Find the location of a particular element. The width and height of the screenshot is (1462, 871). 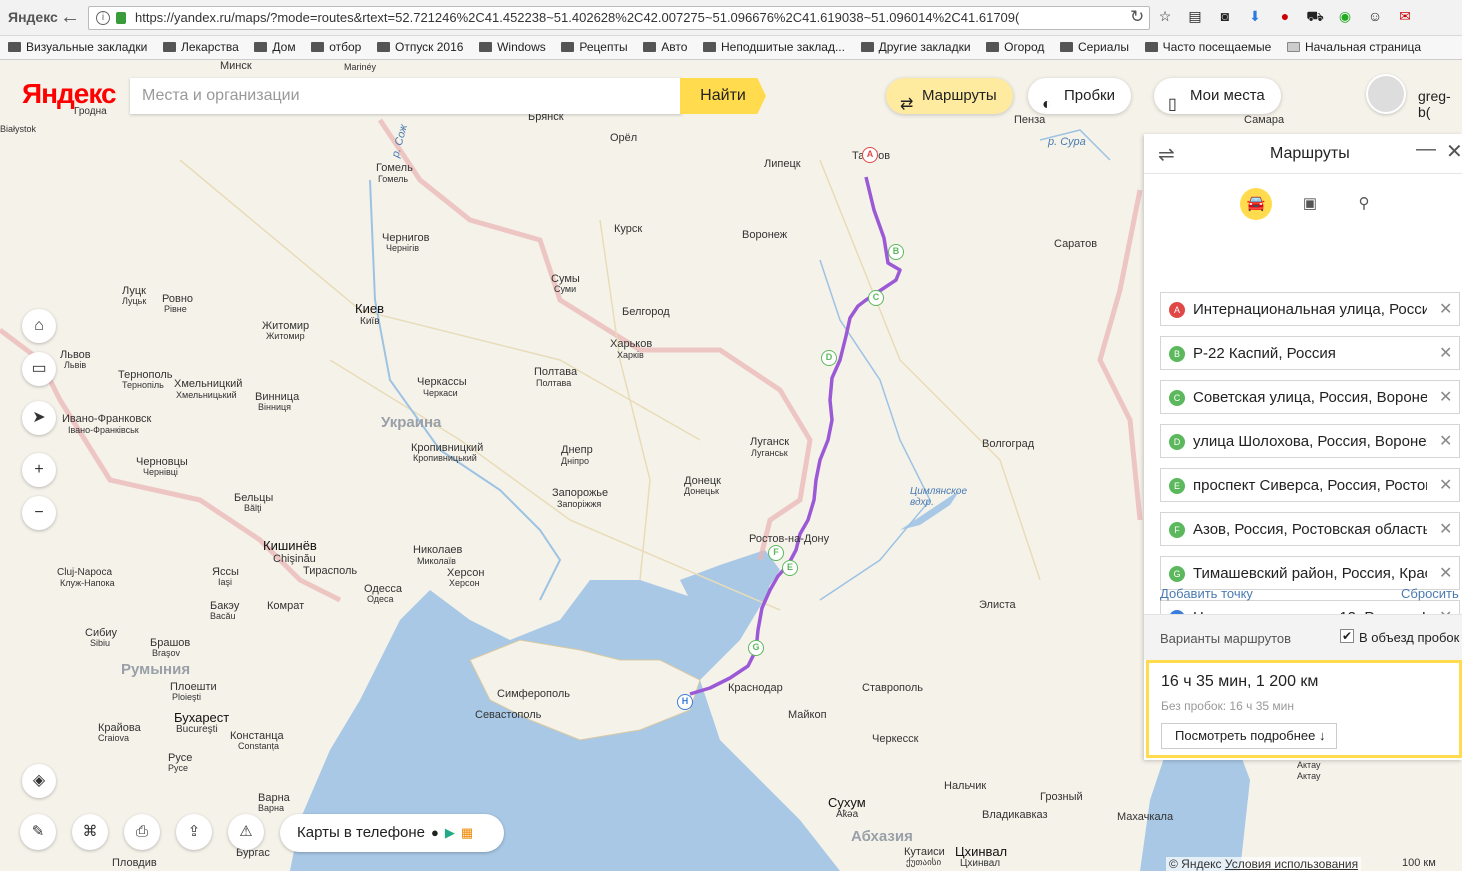

back-arrow-icon: ← is located at coordinates (70, 17).